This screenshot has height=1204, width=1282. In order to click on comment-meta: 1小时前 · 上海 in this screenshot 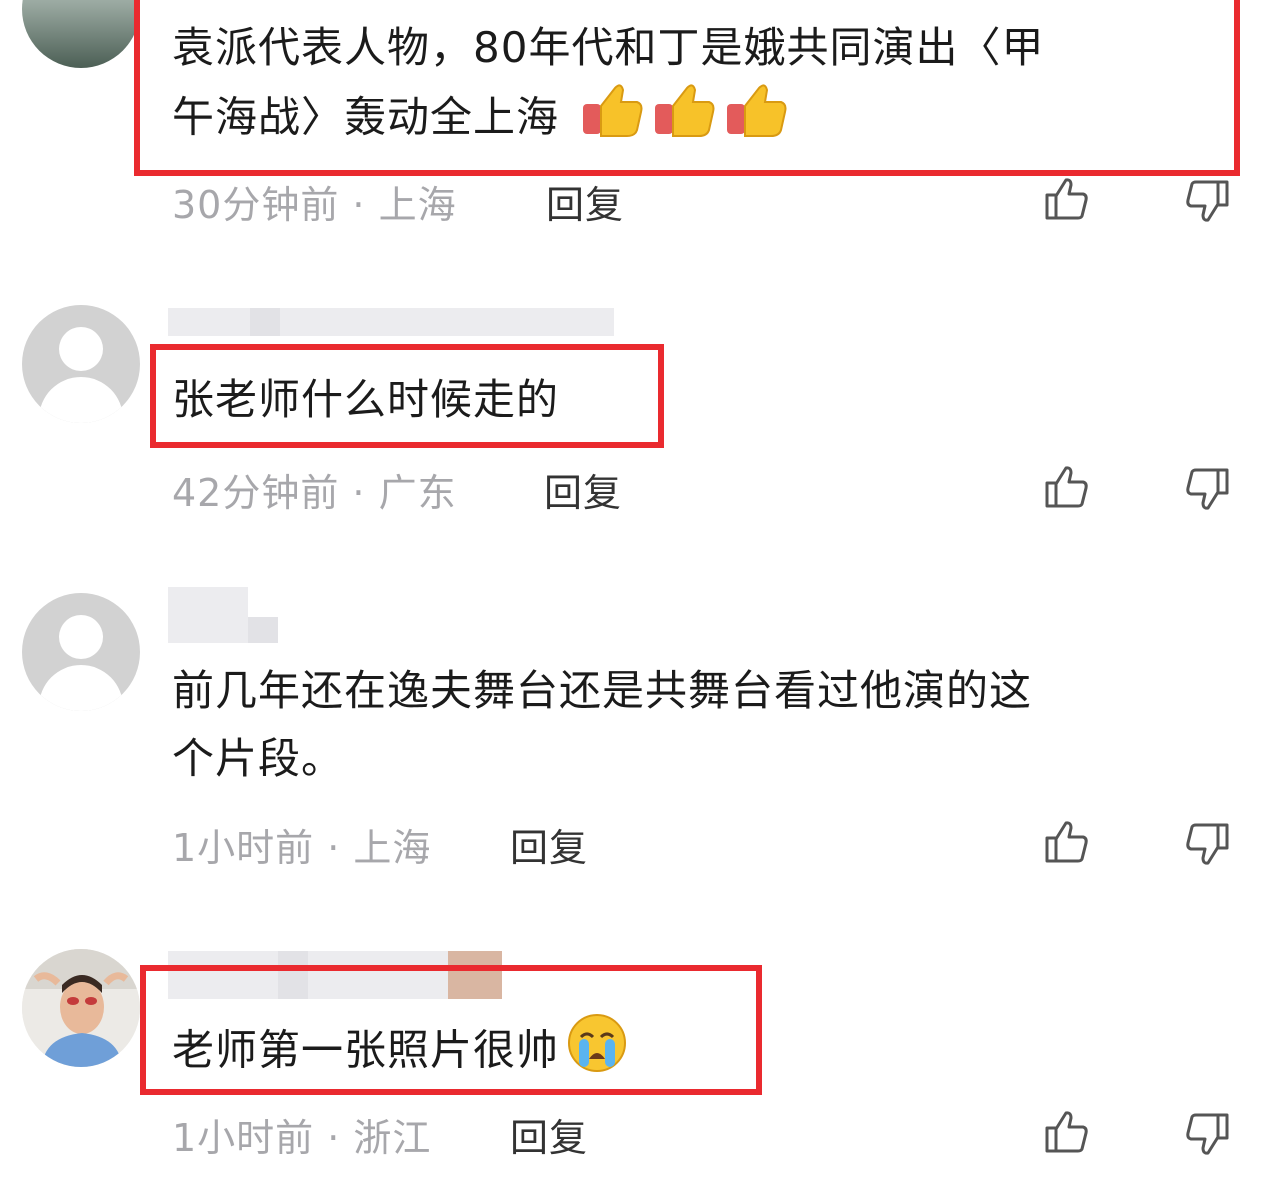, I will do `click(302, 848)`.